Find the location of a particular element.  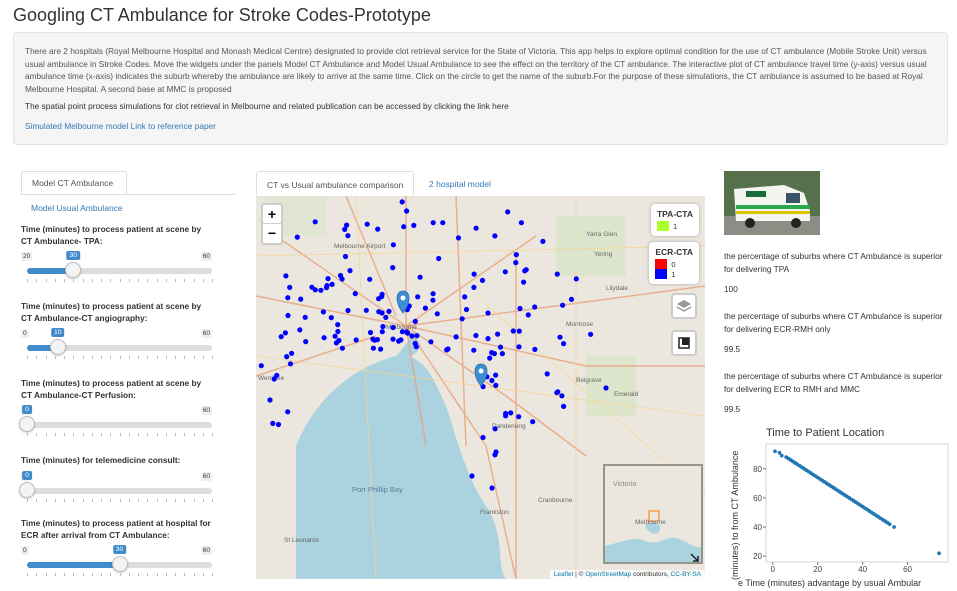

minimap-toggle-button is located at coordinates (684, 343).